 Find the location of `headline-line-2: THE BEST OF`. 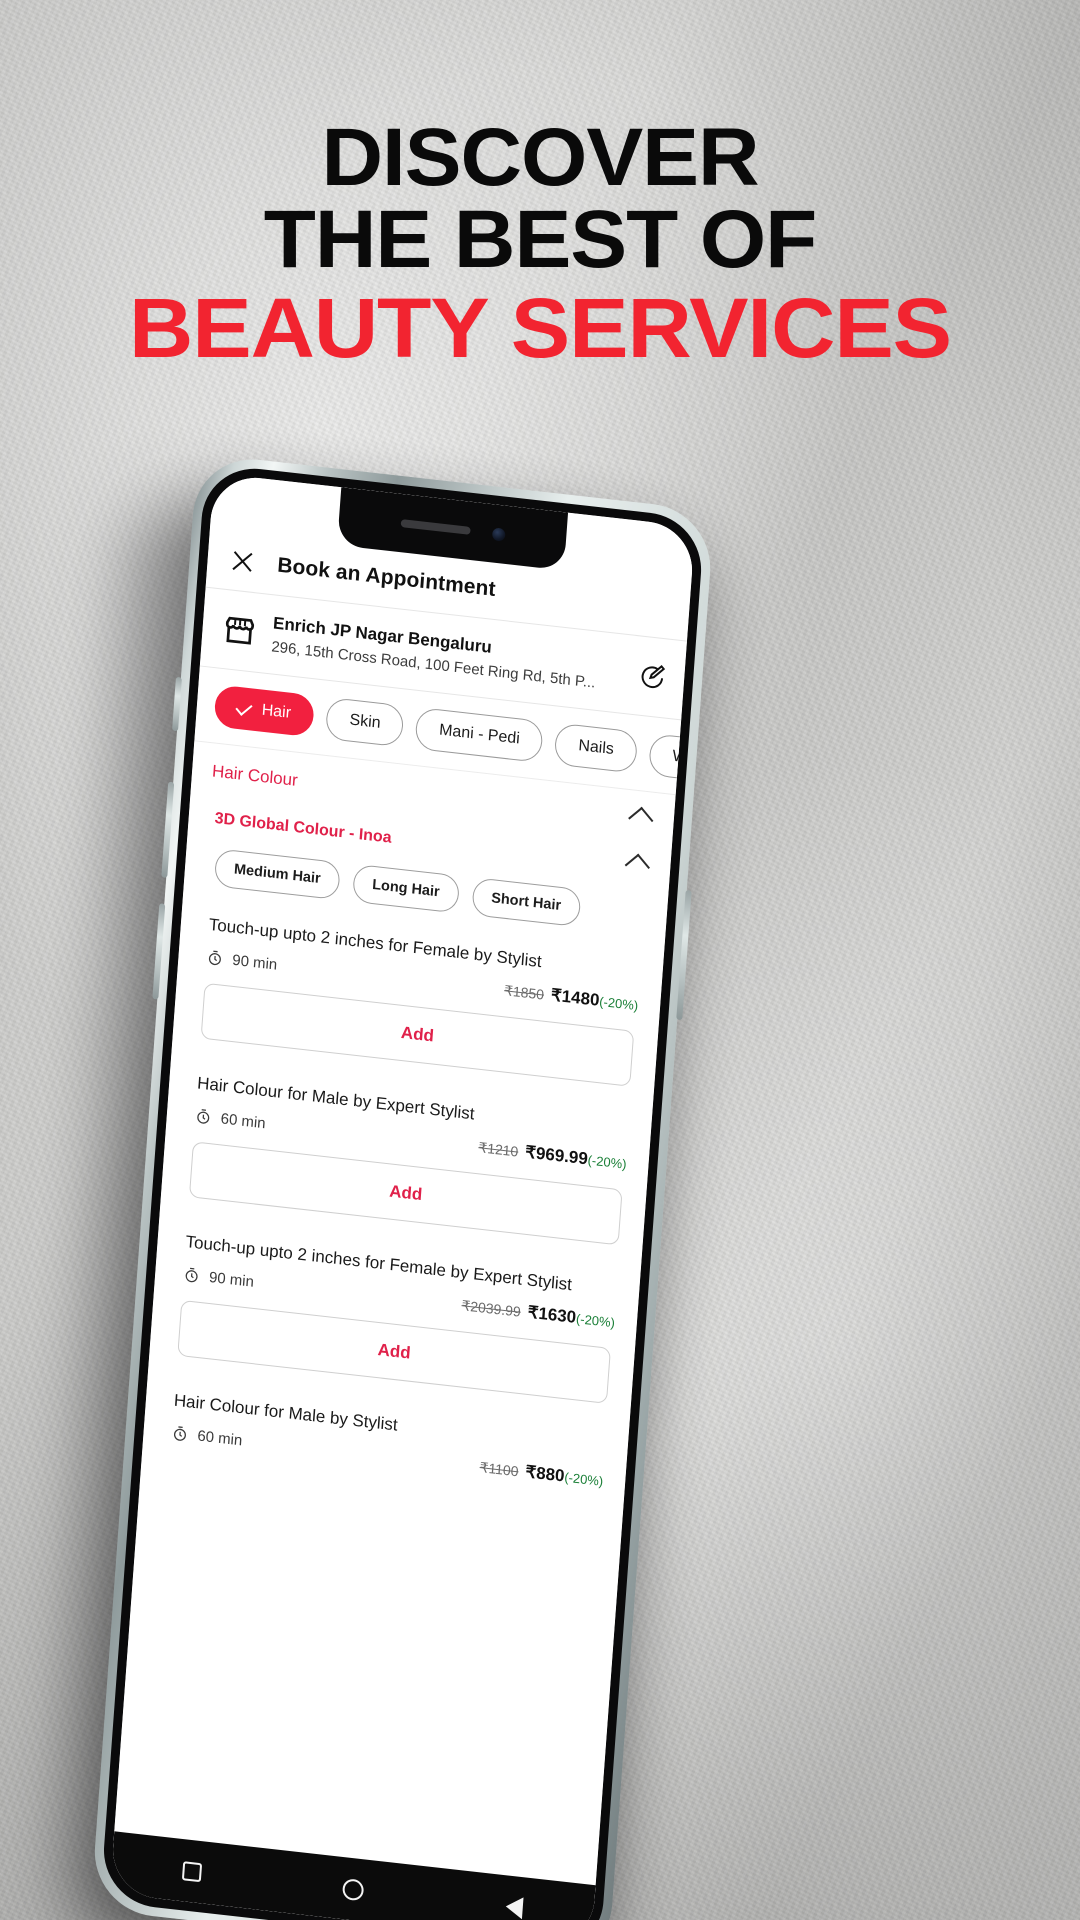

headline-line-2: THE BEST OF is located at coordinates (540, 239).